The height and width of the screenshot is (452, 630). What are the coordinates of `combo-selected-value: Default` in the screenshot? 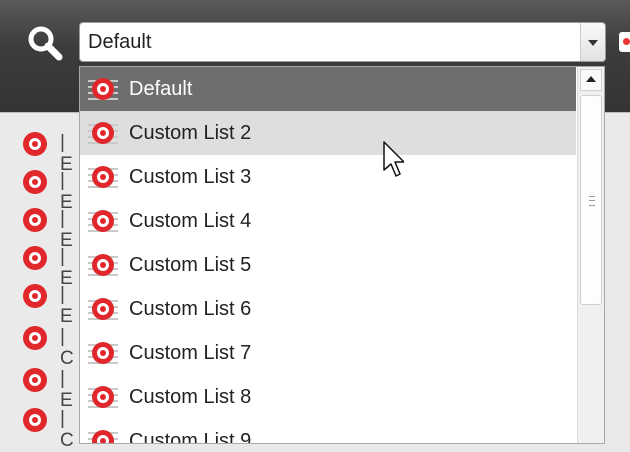 It's located at (120, 42).